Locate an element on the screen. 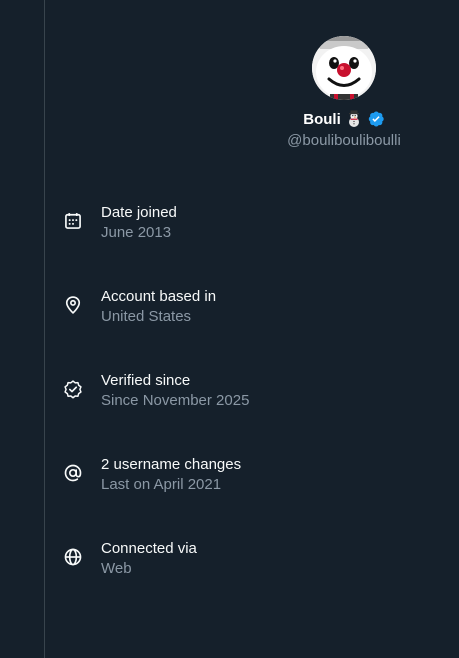 The width and height of the screenshot is (459, 658). info-value: United States is located at coordinates (146, 316).